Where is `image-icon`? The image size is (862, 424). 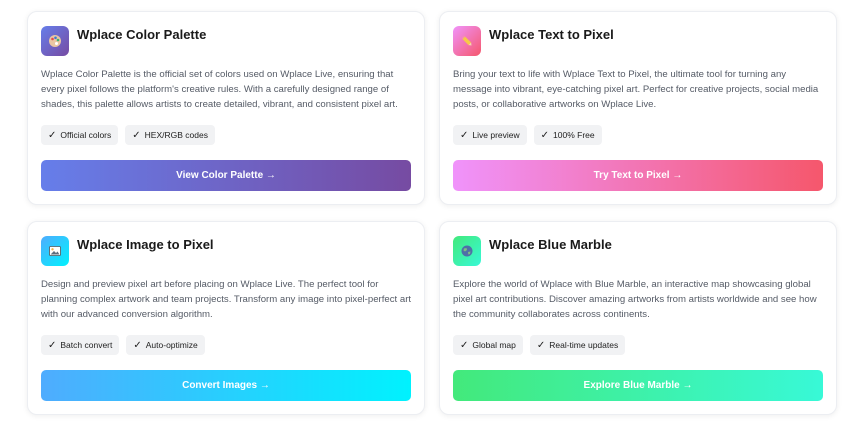
image-icon is located at coordinates (55, 251).